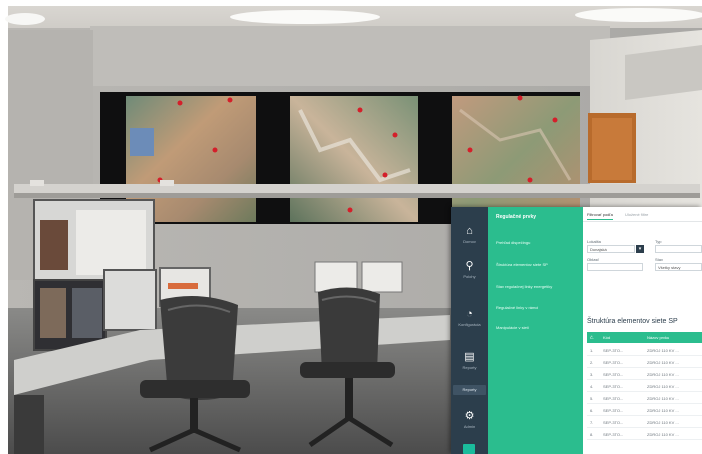  What do you see at coordinates (592, 410) in the screenshot?
I see `table-cell: 6.` at bounding box center [592, 410].